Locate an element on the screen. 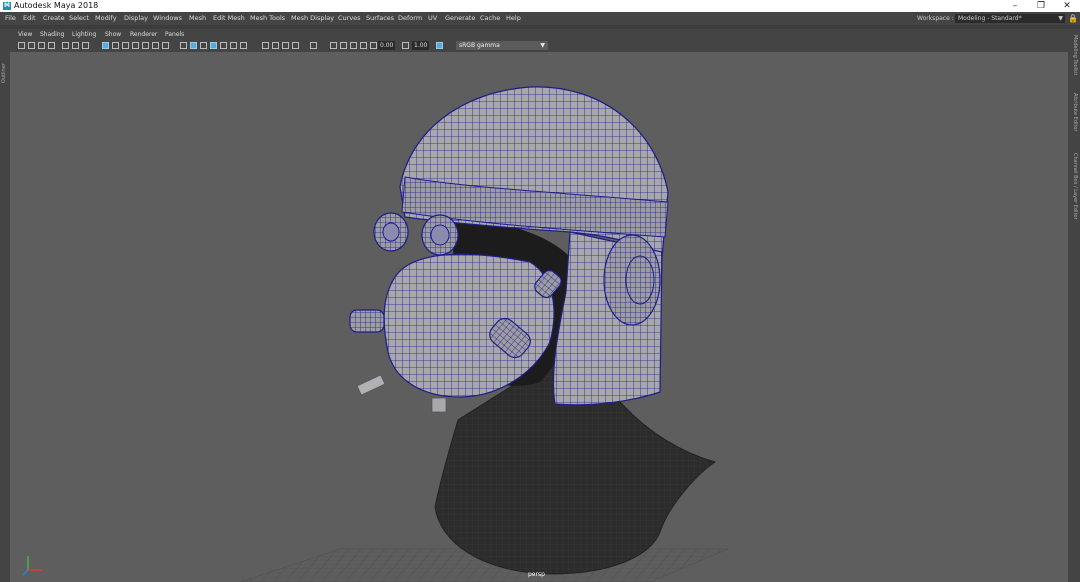 The width and height of the screenshot is (1080, 582). xray-components-icon is located at coordinates (353, 45).